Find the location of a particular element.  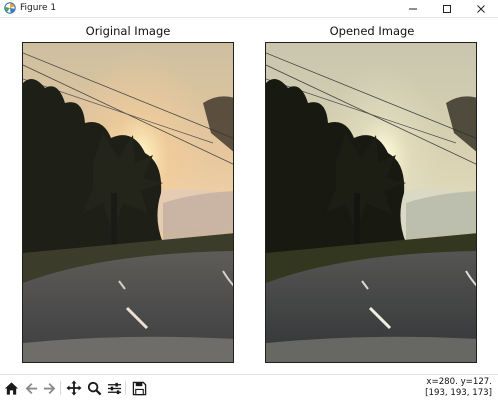

cursor-pixel-value: [193, 193, 173] is located at coordinates (458, 392).